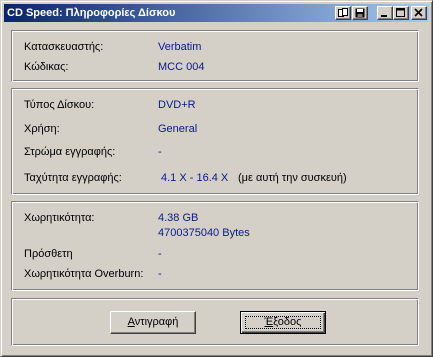  I want to click on overburn-label: Χωρητικότητα Overburn:, so click(84, 274).